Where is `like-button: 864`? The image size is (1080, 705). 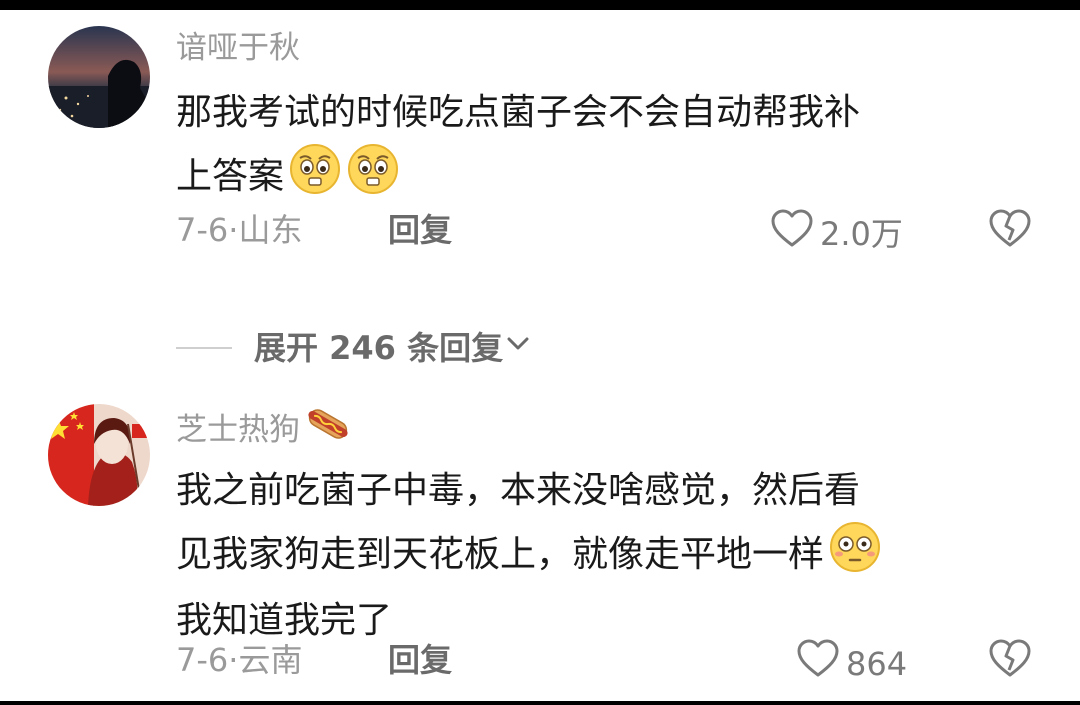 like-button: 864 is located at coordinates (851, 663).